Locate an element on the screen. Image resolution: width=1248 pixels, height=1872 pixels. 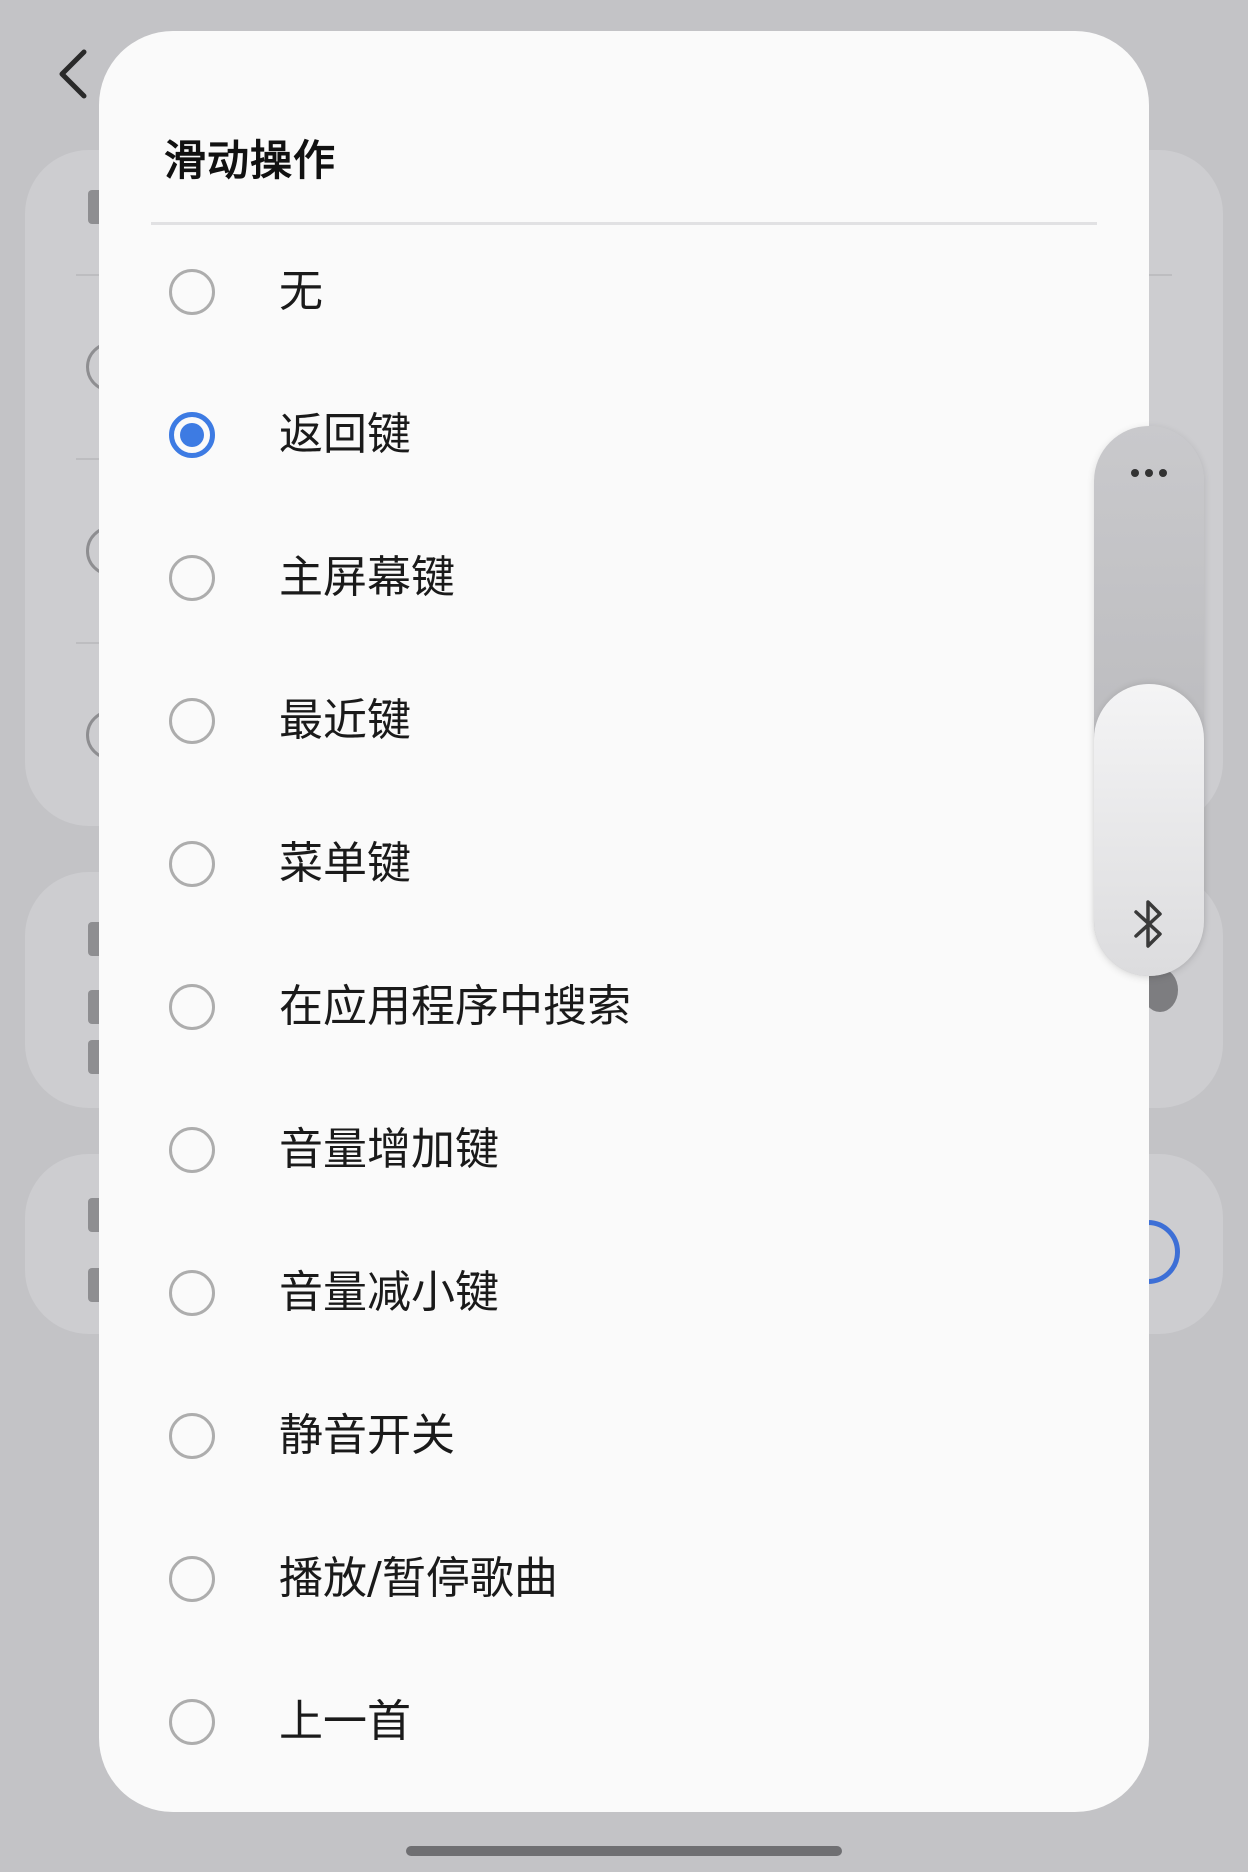
option-label: 音量增加键 is located at coordinates (389, 1149).